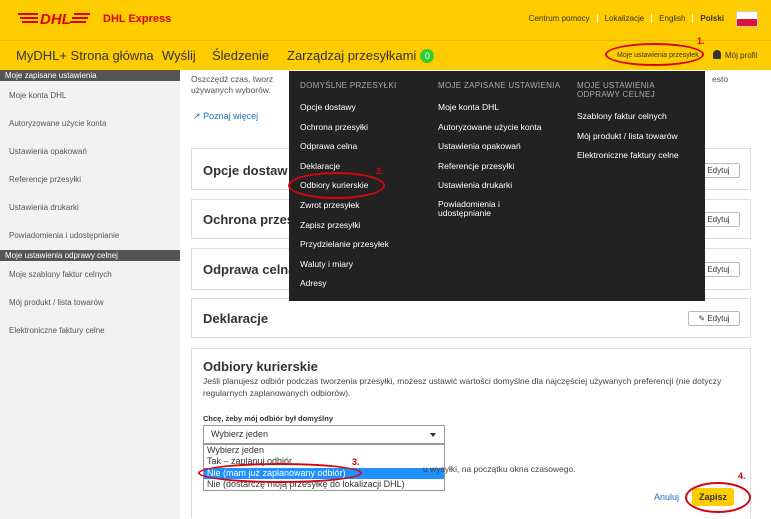 This screenshot has width=771, height=519. What do you see at coordinates (500, 186) in the screenshot?
I see `menu-item-printer: Ustawienia drukarki` at bounding box center [500, 186].